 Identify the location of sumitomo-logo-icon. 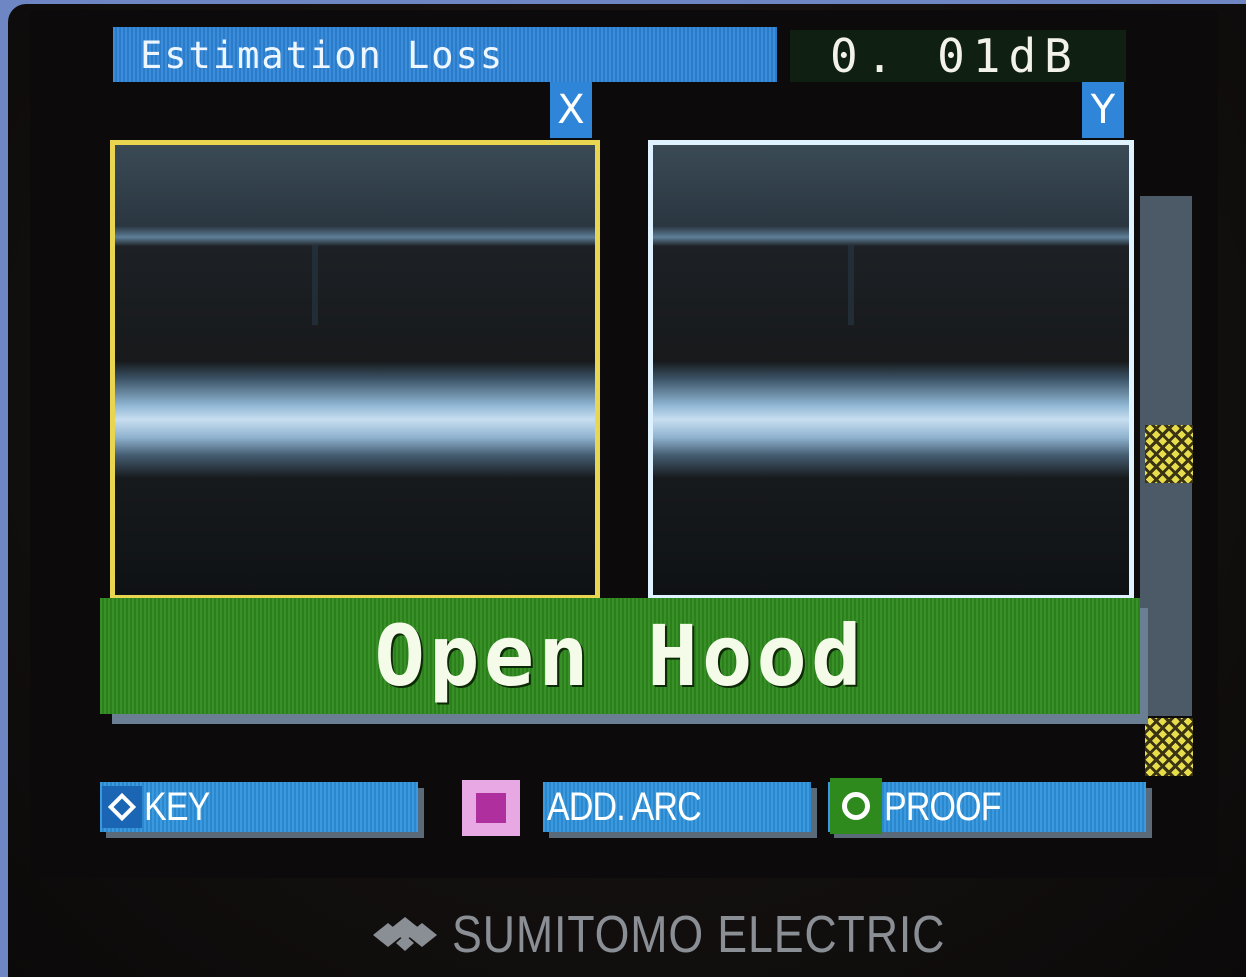
(405, 934).